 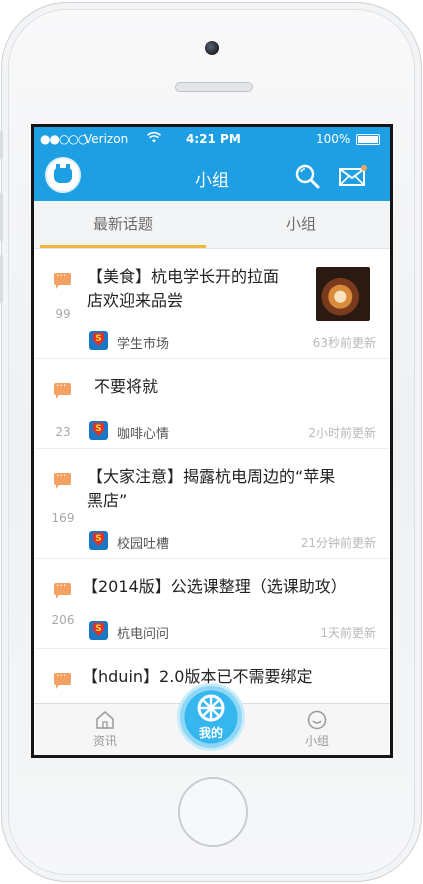 What do you see at coordinates (212, 604) in the screenshot?
I see `list-item: 206 【2014版】公选课整理（选课助攻） 杭电问问 1天前更新` at bounding box center [212, 604].